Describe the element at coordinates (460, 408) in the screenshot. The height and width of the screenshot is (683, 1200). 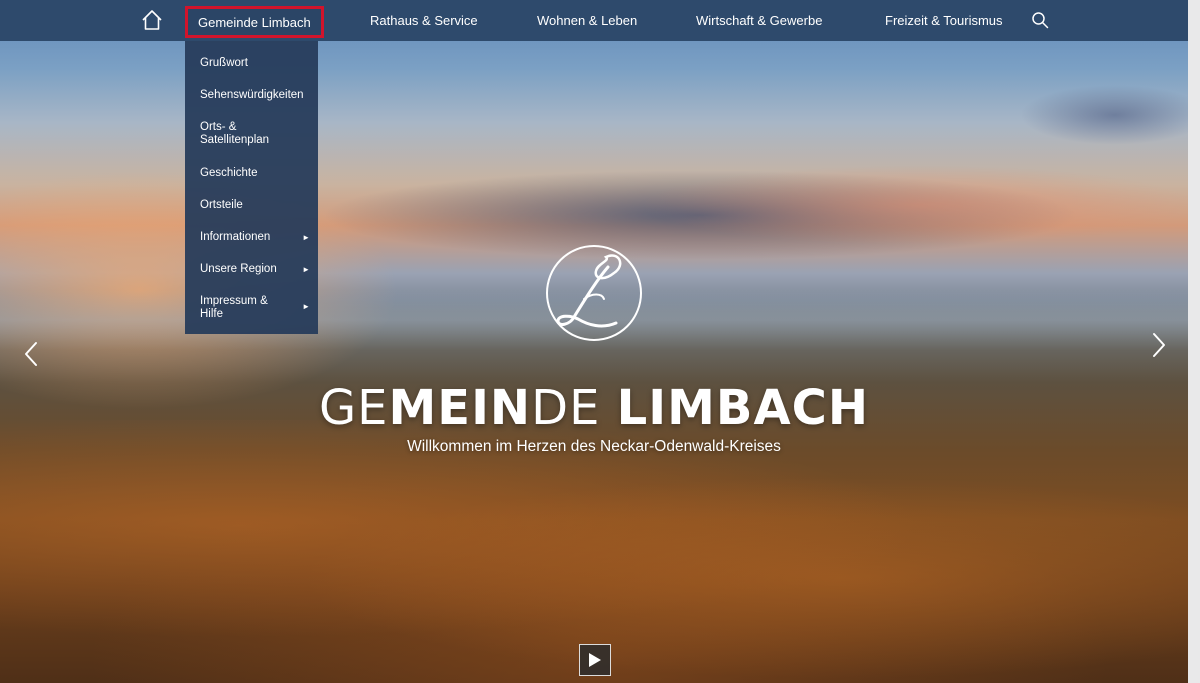
I see `title-part: MEIN` at that location.